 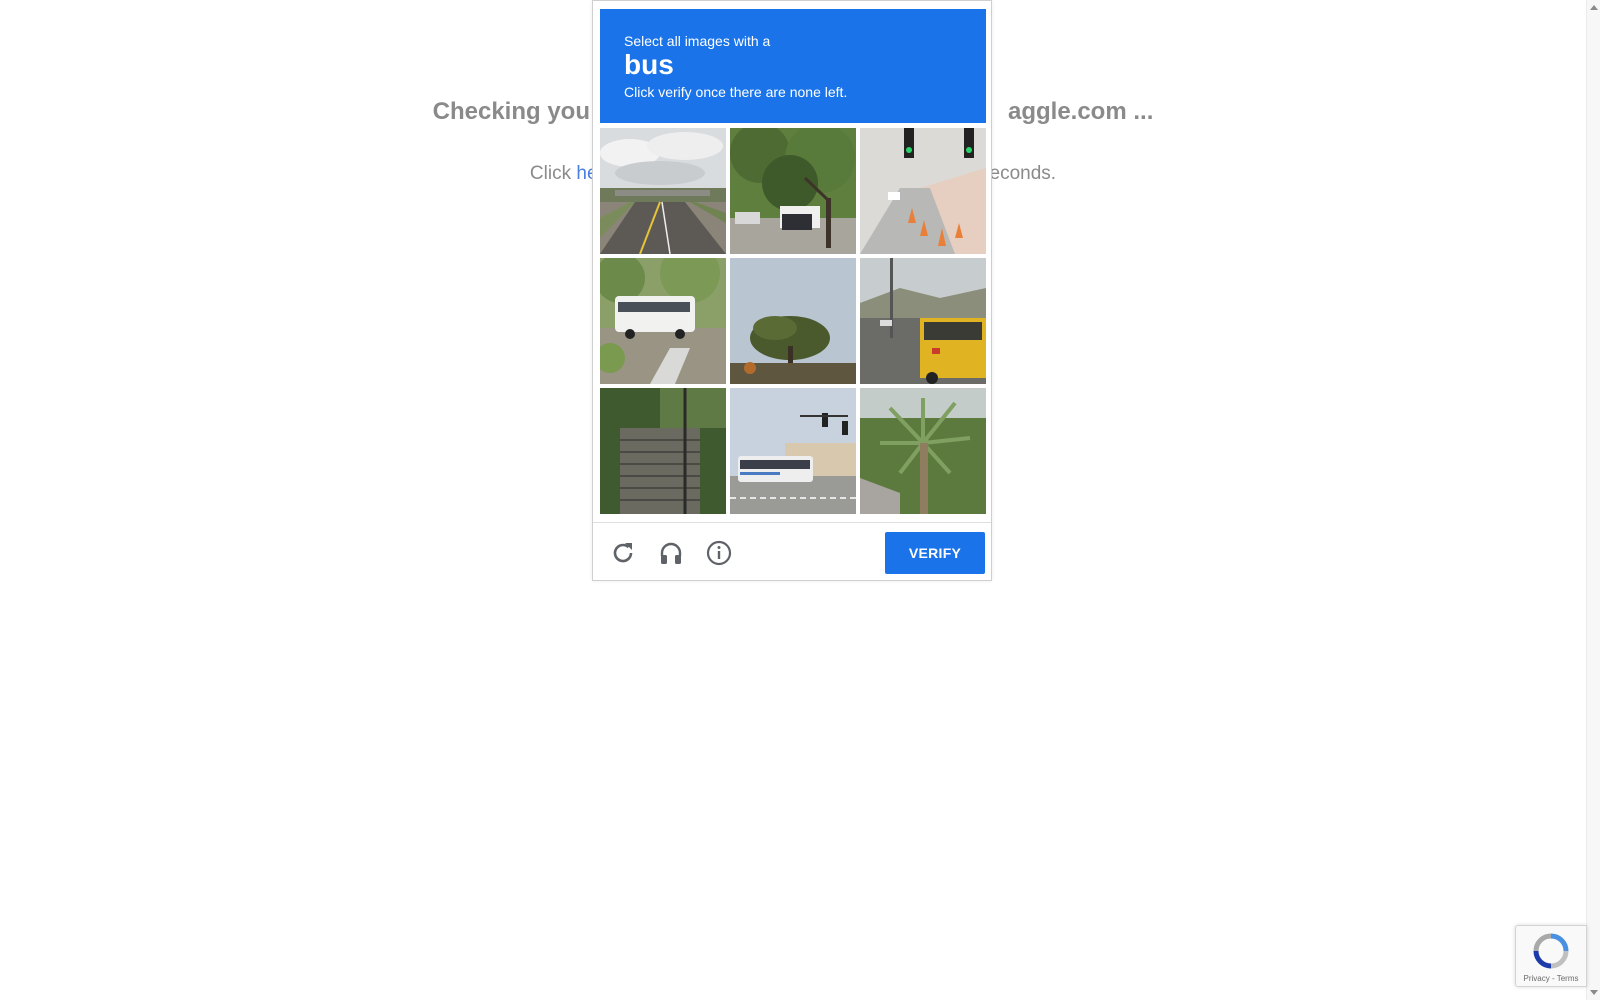 I want to click on sub-prefix: Click, so click(x=553, y=173).